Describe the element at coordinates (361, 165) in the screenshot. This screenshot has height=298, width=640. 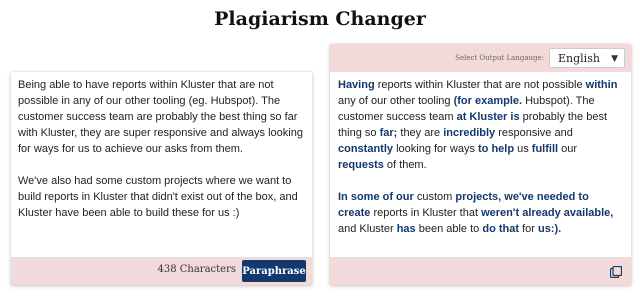
I see `changed-segment: requests` at that location.